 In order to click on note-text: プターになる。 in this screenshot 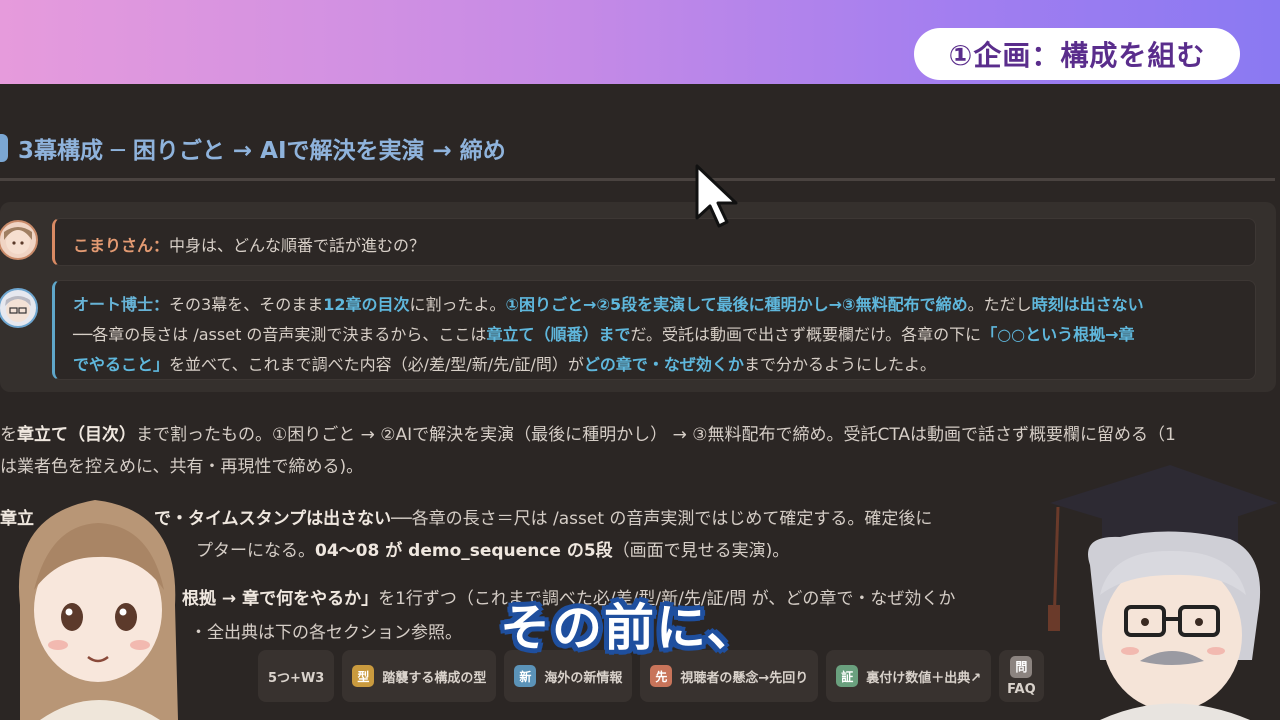, I will do `click(255, 551)`.